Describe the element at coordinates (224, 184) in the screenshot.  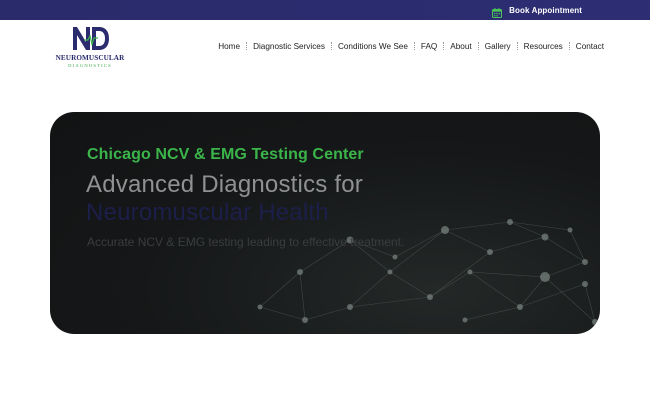
I see `hero-title-line1: Advanced Diagnostics for` at that location.